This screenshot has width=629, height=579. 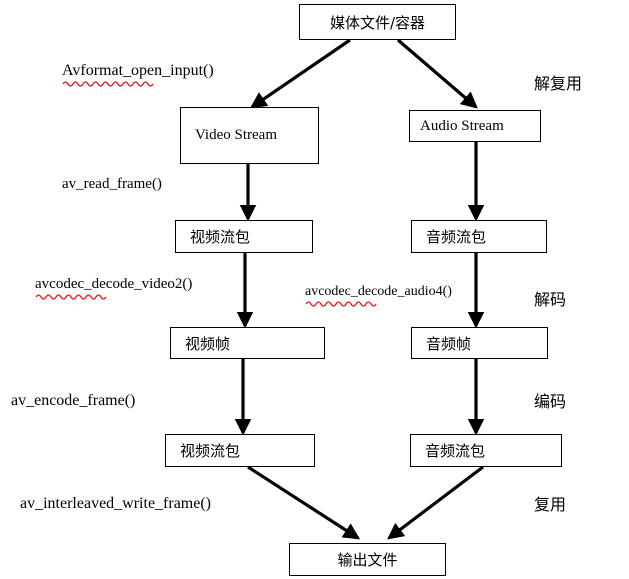 I want to click on label-avcodec-decode-audio4: avcodec_decode_audio4(), so click(x=378, y=292).